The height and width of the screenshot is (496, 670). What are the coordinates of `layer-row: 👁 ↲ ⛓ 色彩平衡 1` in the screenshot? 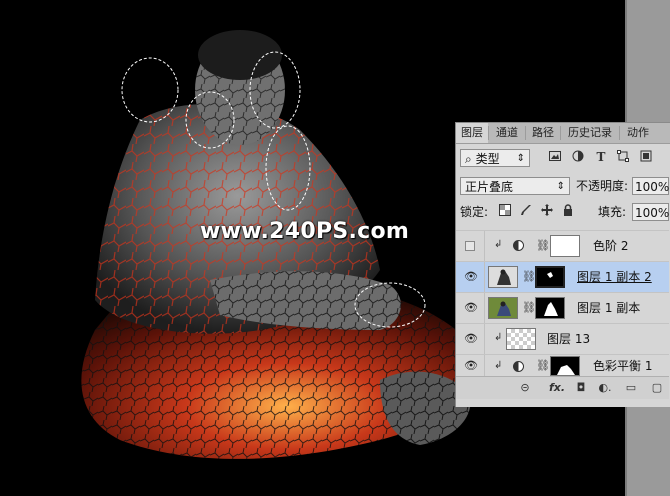 It's located at (562, 365).